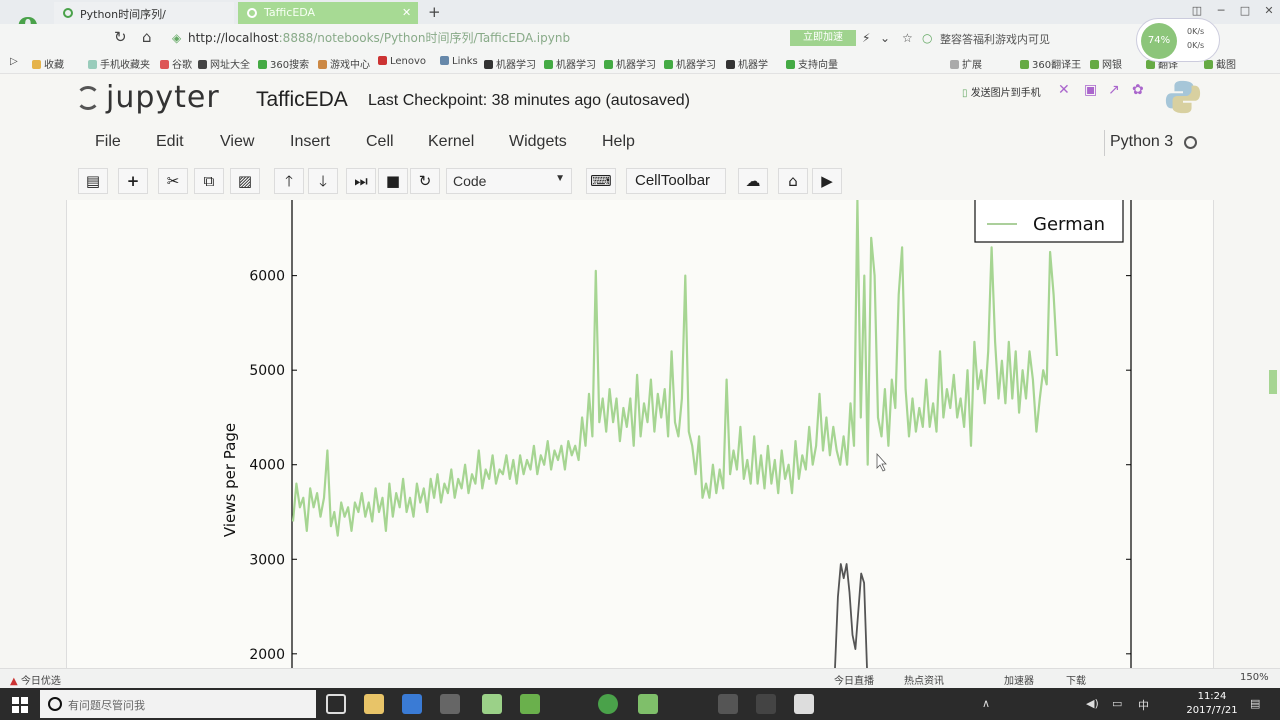 The image size is (1280, 720). Describe the element at coordinates (20, 705) in the screenshot. I see `windows-start-icon` at that location.